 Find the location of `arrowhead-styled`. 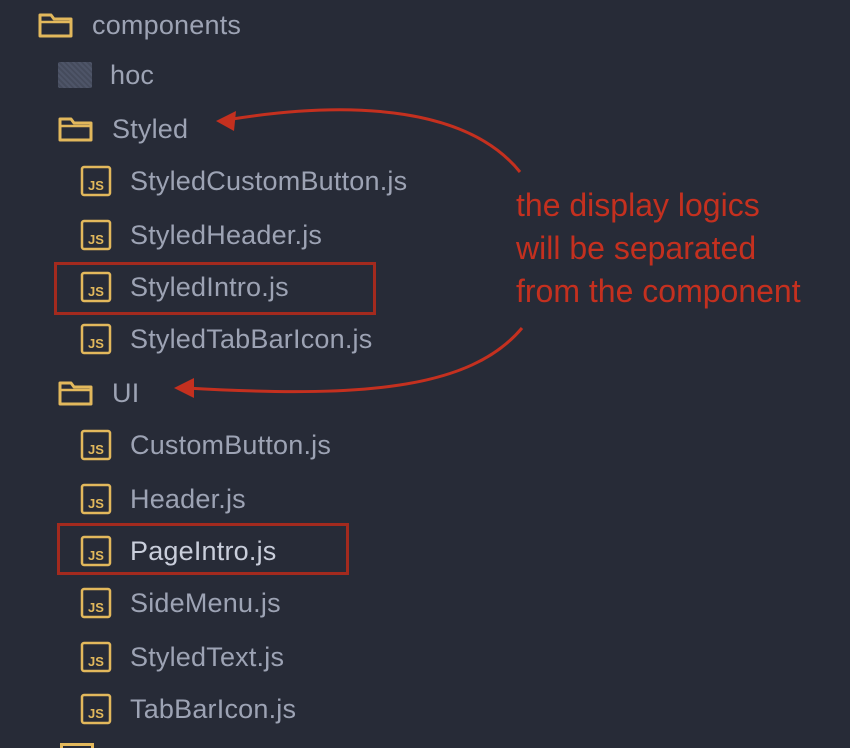

arrowhead-styled is located at coordinates (226, 121).